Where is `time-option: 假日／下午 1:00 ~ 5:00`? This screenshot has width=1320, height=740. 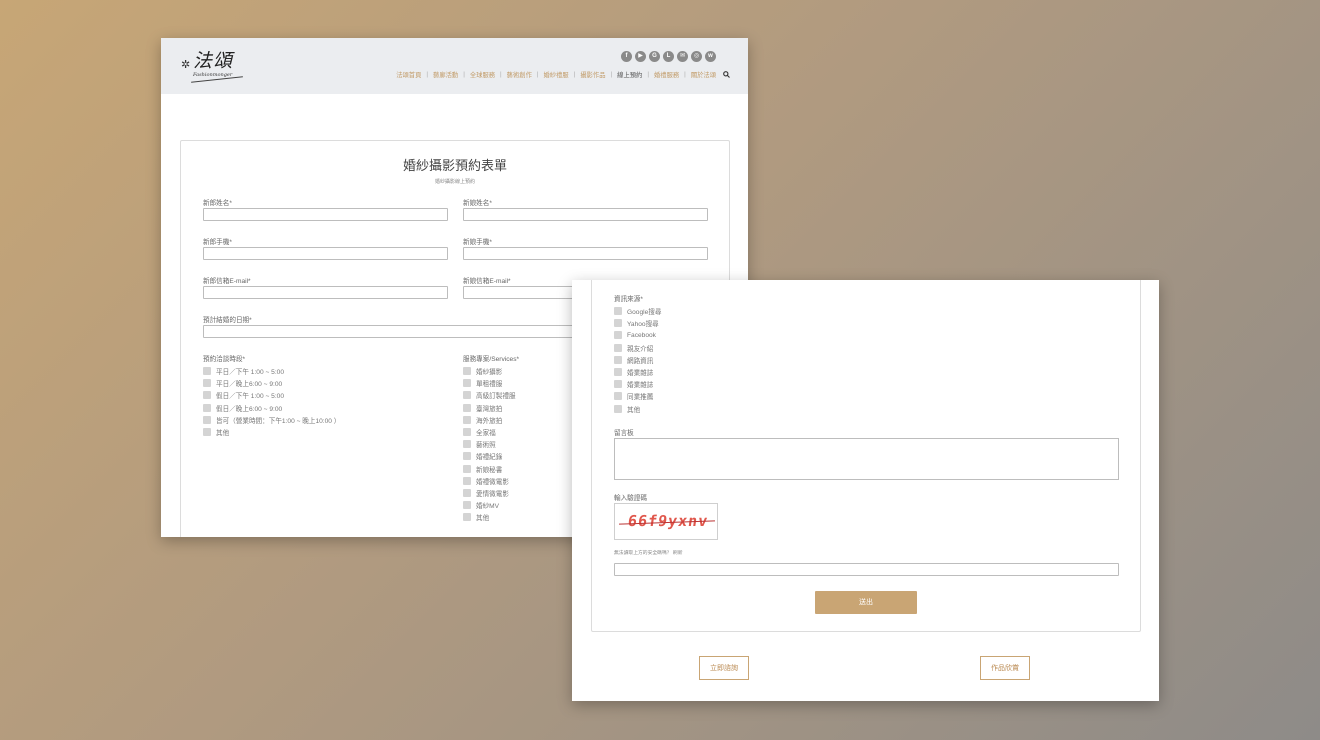
time-option: 假日／下午 1:00 ~ 5:00 is located at coordinates (271, 395).